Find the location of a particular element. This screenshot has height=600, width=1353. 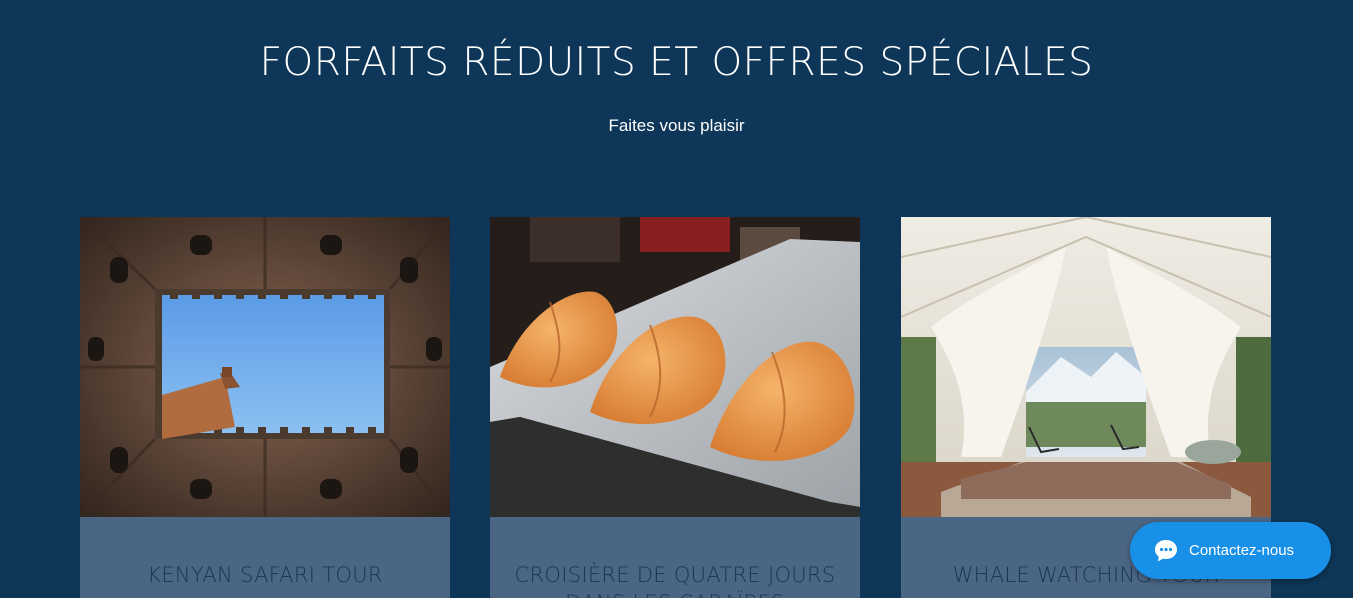

courtyard-tower-image is located at coordinates (265, 367).